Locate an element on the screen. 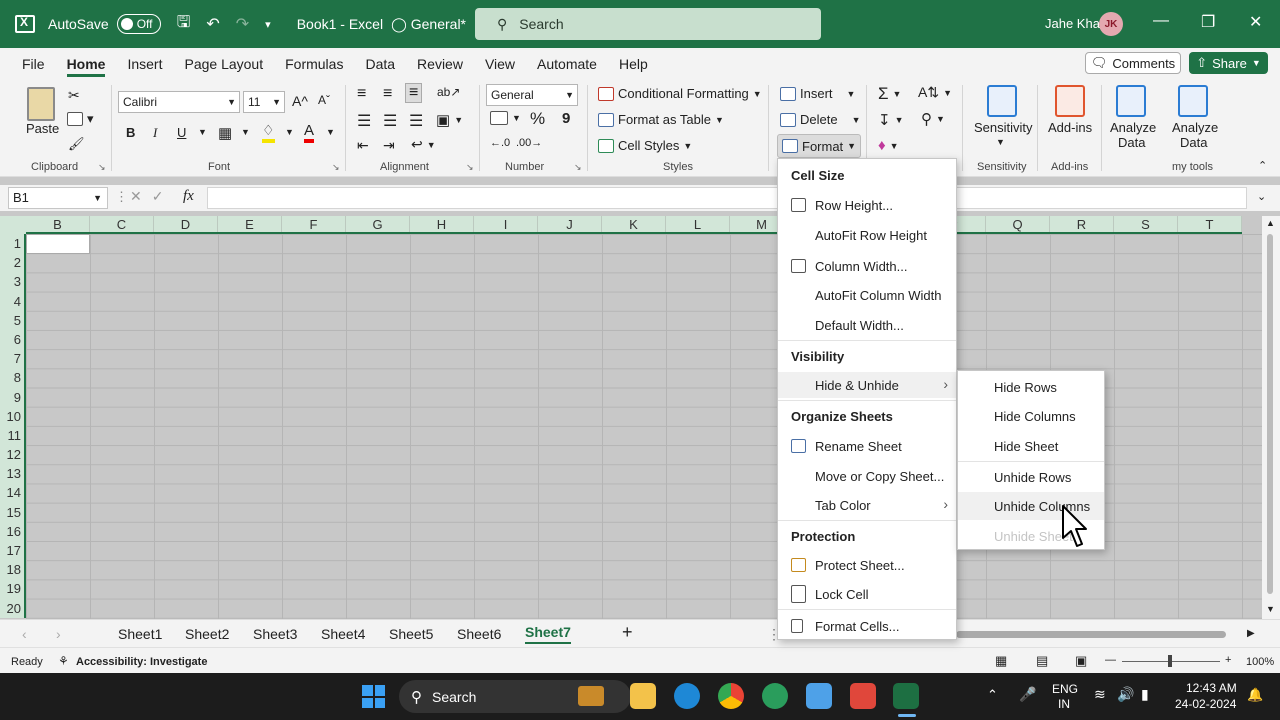  decrease-indent-icon: ⇤ is located at coordinates (363, 145).